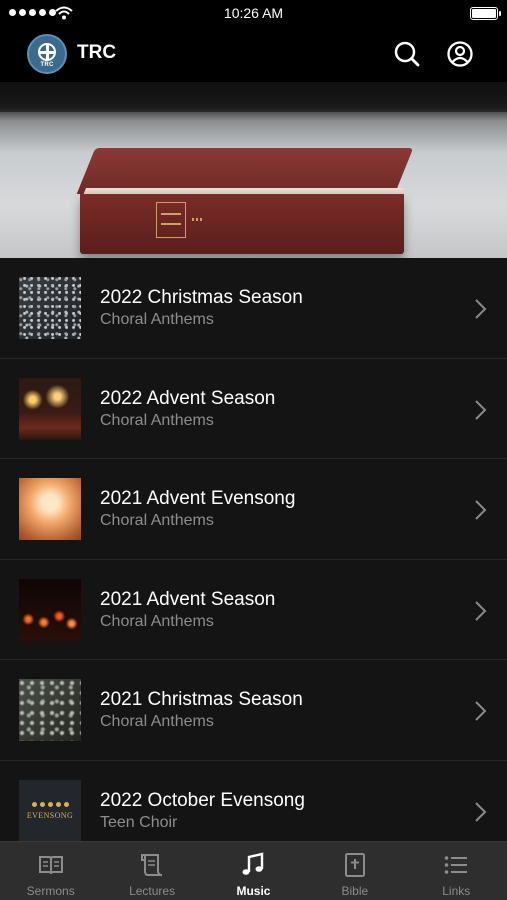 This screenshot has width=507, height=900. I want to click on app-logo: TRC, so click(47, 54).